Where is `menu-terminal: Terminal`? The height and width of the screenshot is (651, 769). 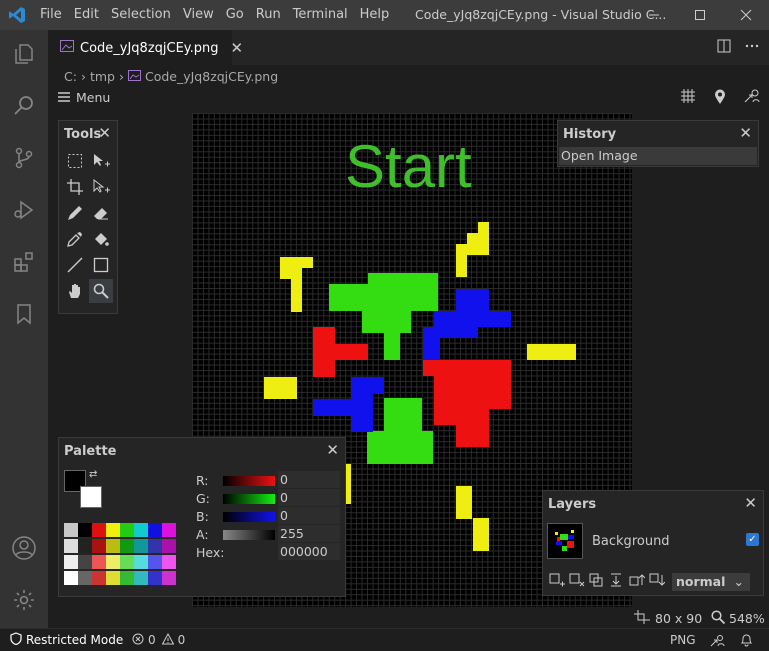
menu-terminal: Terminal is located at coordinates (320, 15).